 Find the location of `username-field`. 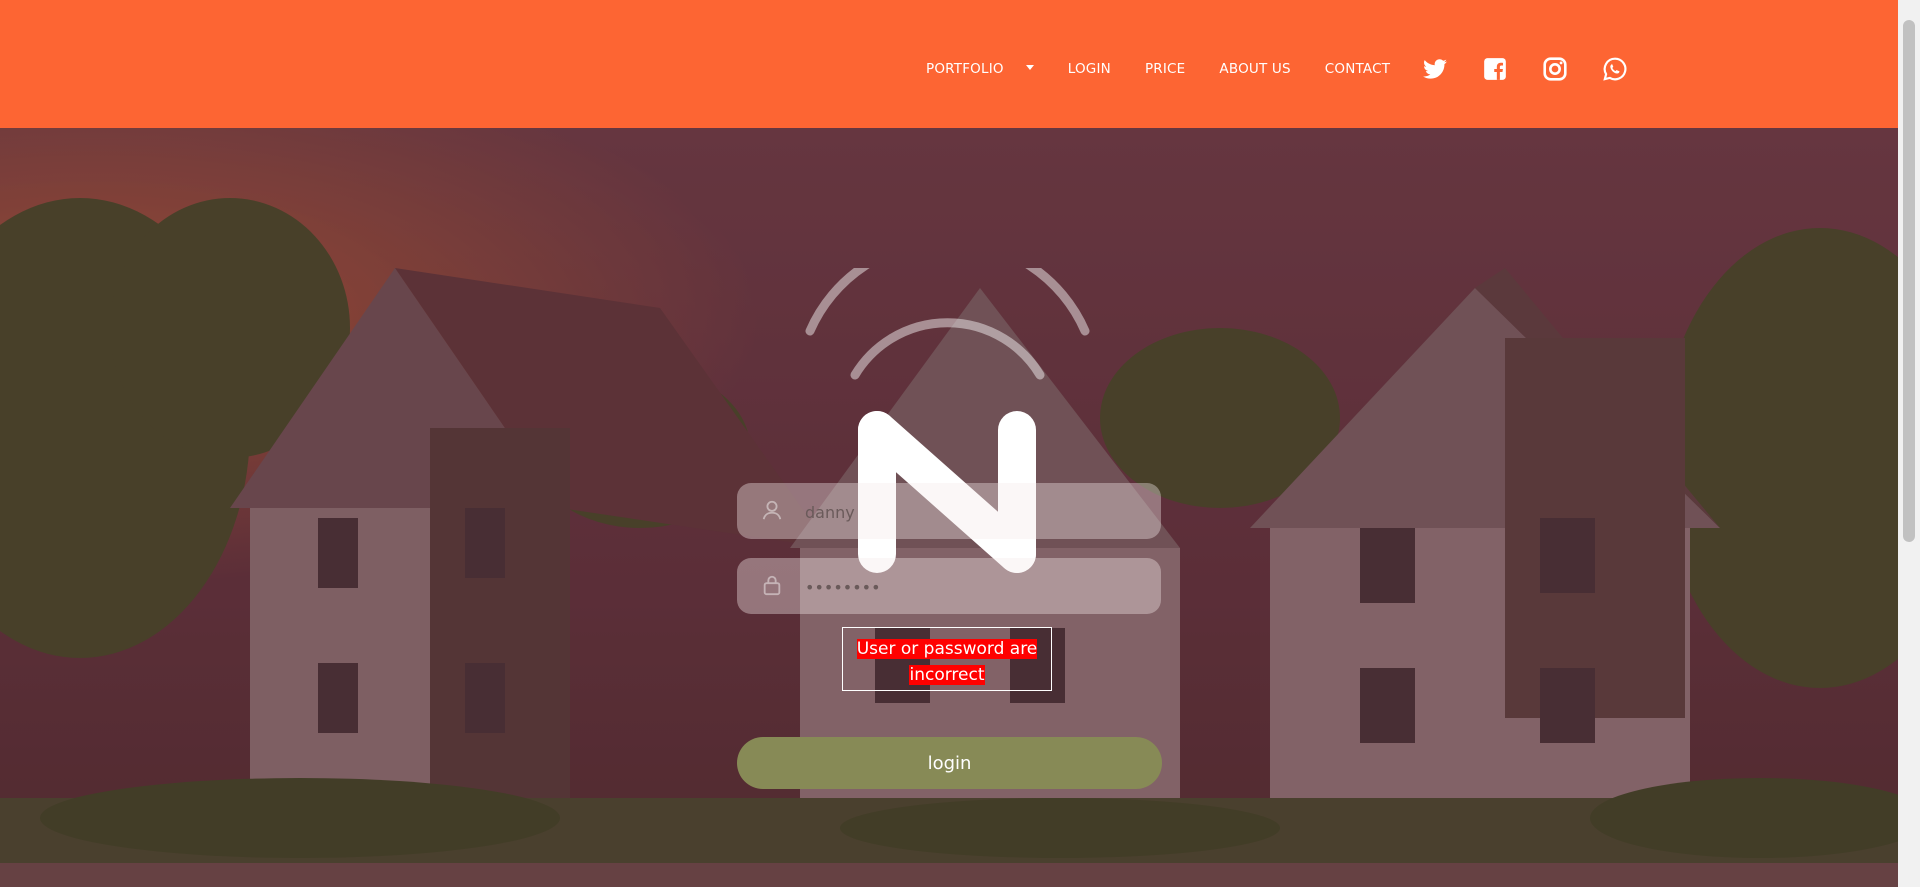

username-field is located at coordinates (949, 512).